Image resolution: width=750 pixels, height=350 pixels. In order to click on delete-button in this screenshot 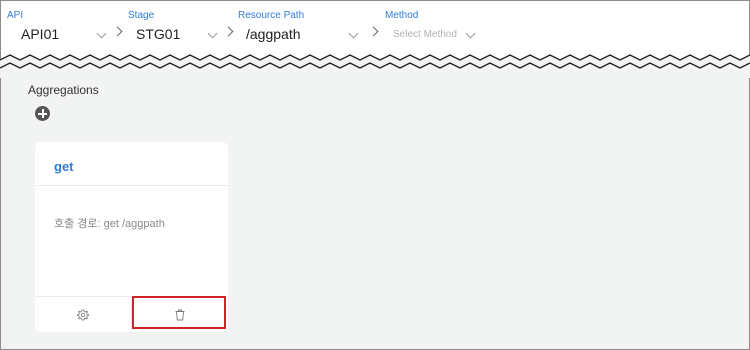, I will do `click(180, 315)`.